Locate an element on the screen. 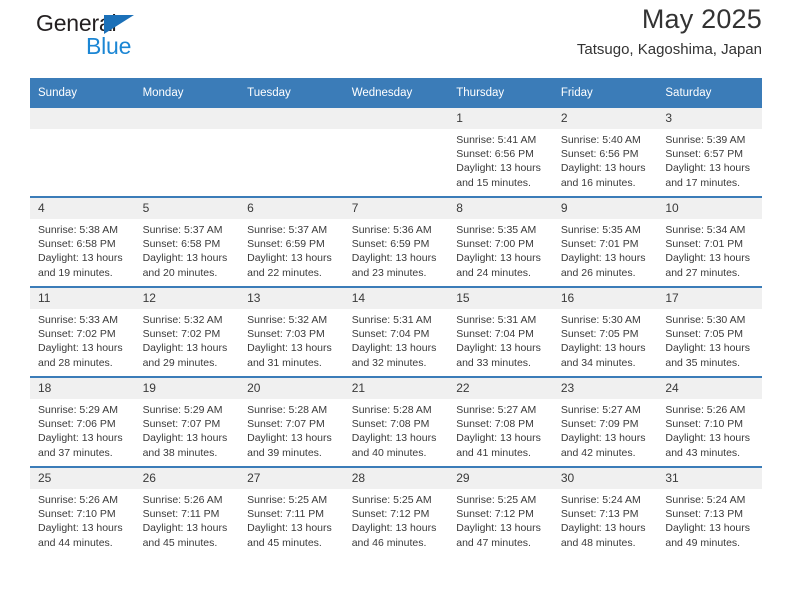 The height and width of the screenshot is (612, 792). day-number: 27 is located at coordinates (291, 478).